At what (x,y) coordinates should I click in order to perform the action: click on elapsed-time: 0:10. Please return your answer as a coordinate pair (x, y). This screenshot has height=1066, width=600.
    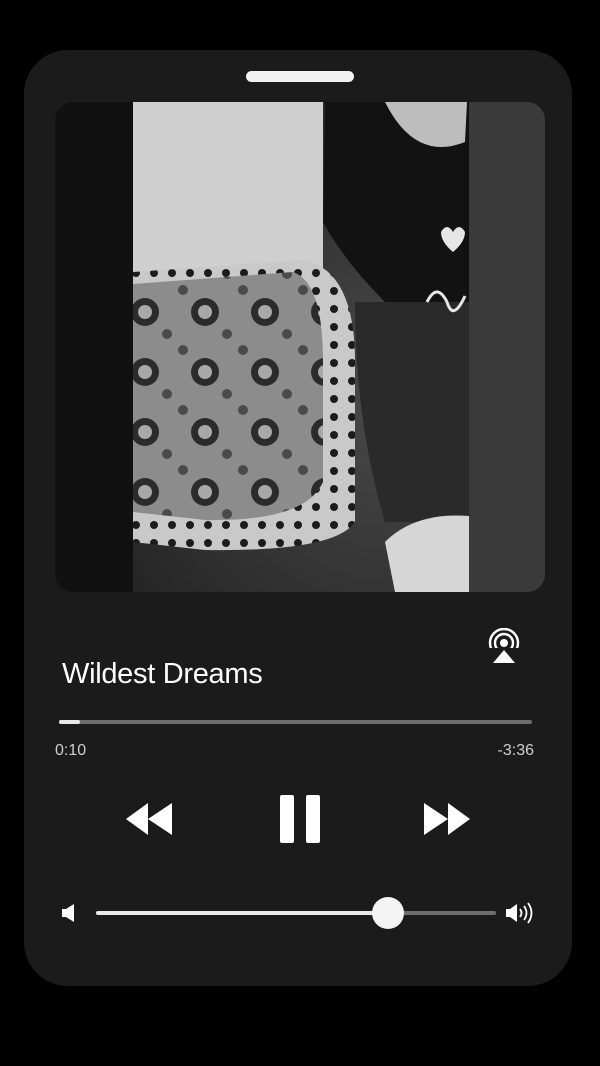
    Looking at the image, I should click on (71, 750).